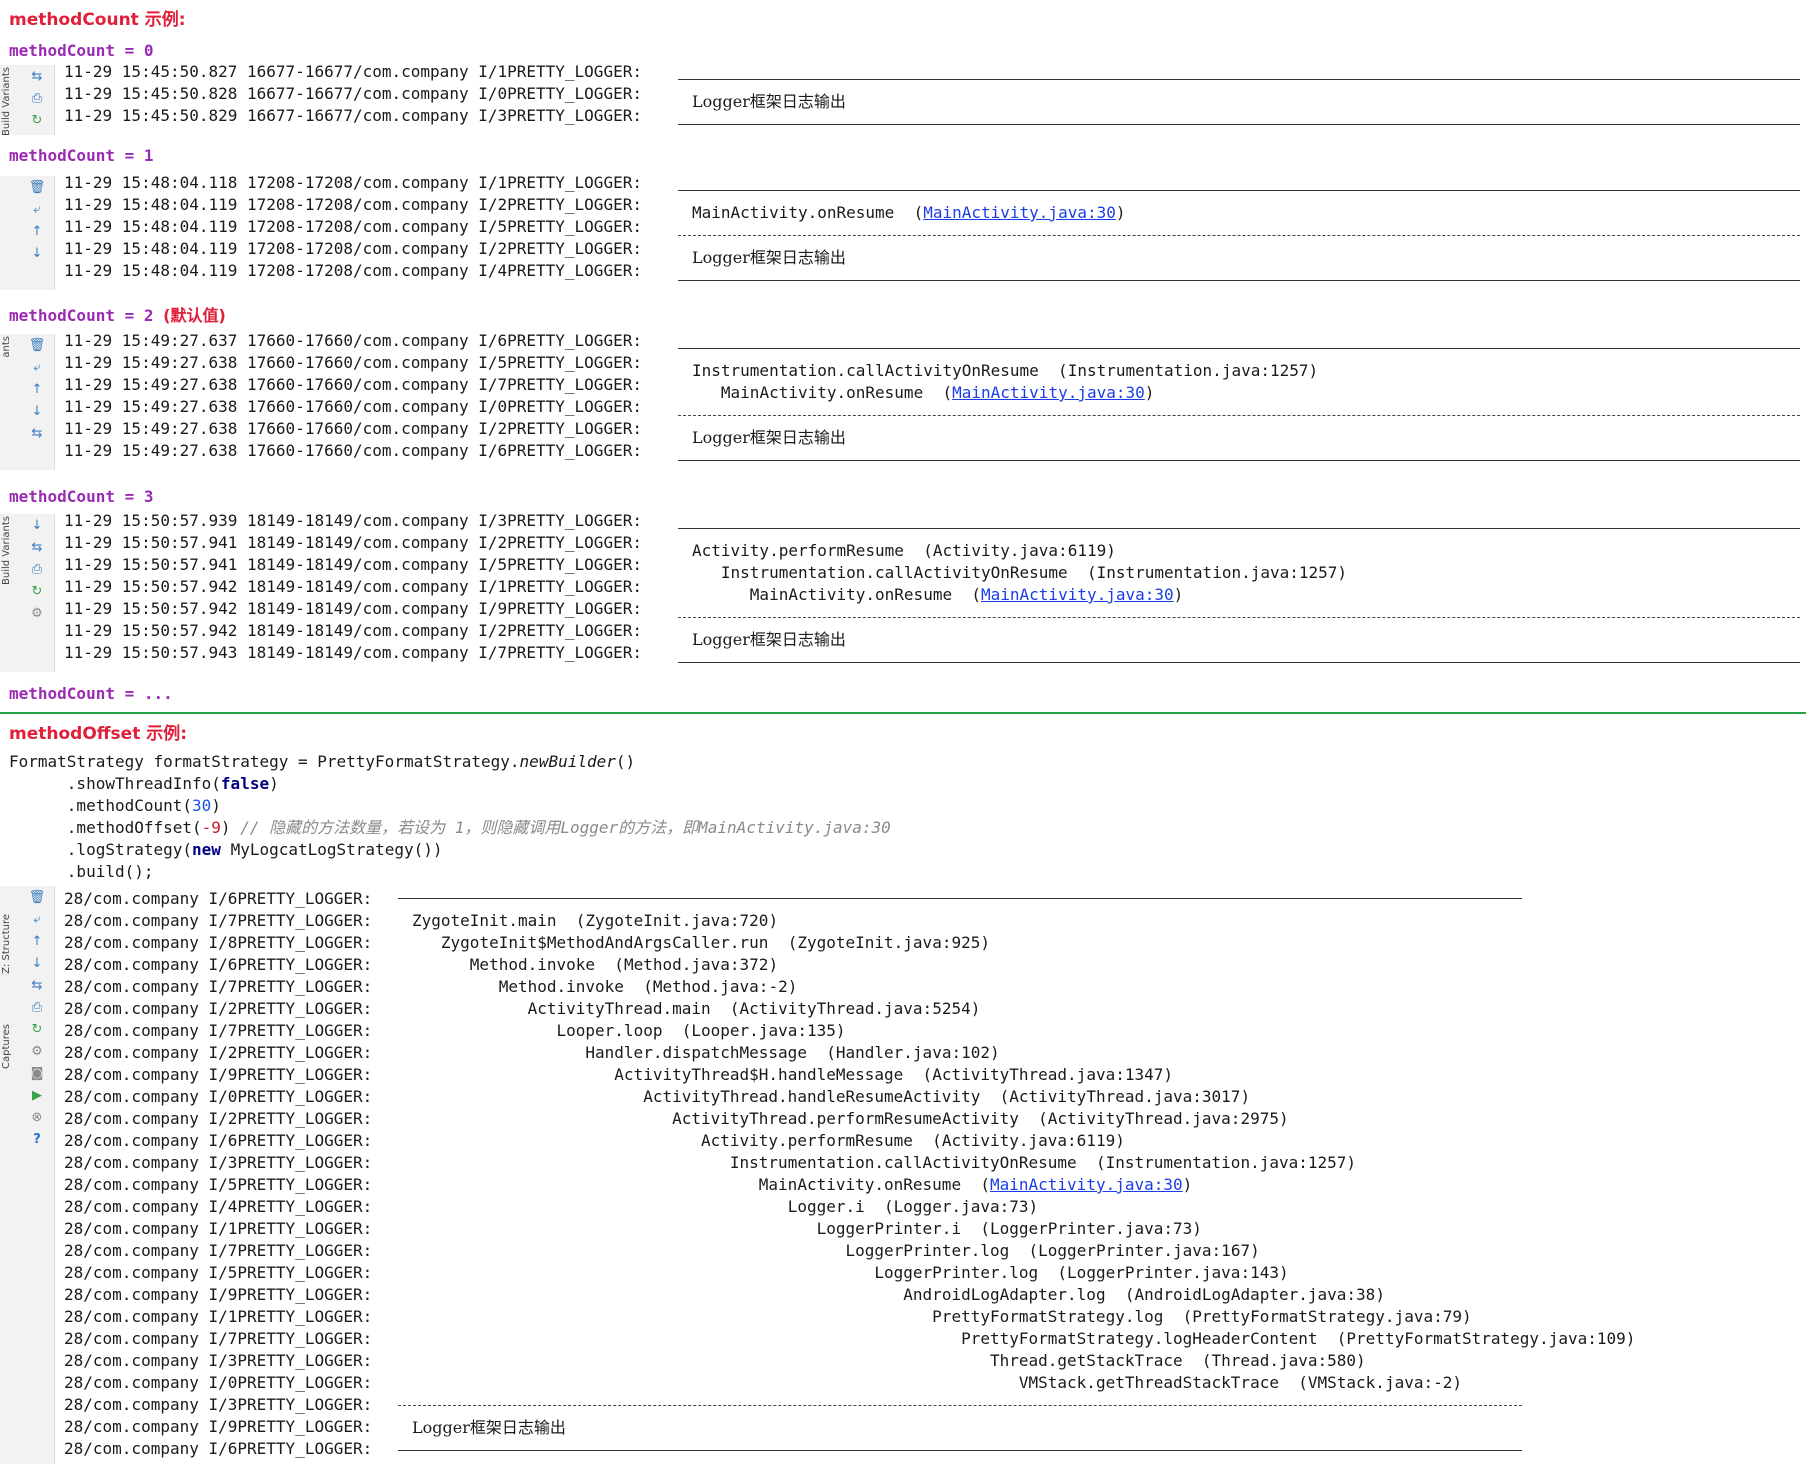 Image resolution: width=1806 pixels, height=1469 pixels. I want to click on frame-method: ActivityThread.performResumeActivity, so click(845, 1118).